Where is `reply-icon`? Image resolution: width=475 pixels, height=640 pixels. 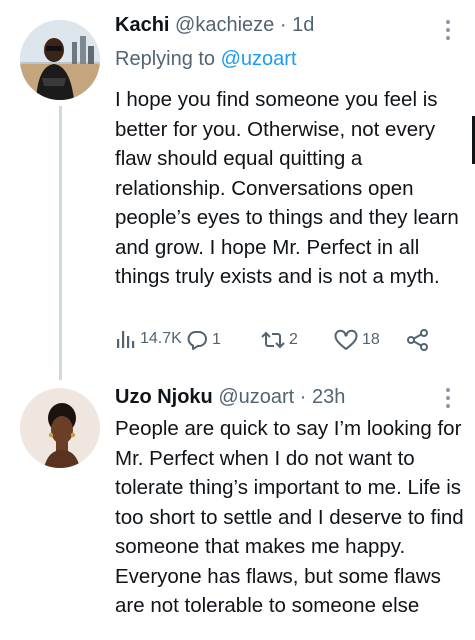 reply-icon is located at coordinates (197, 340).